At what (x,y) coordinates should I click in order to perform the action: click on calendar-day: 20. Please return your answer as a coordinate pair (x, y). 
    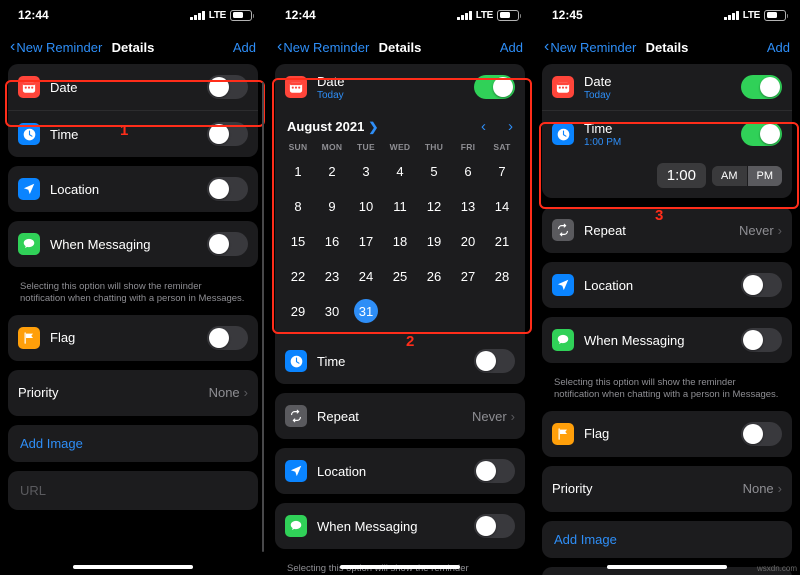
    Looking at the image, I should click on (468, 241).